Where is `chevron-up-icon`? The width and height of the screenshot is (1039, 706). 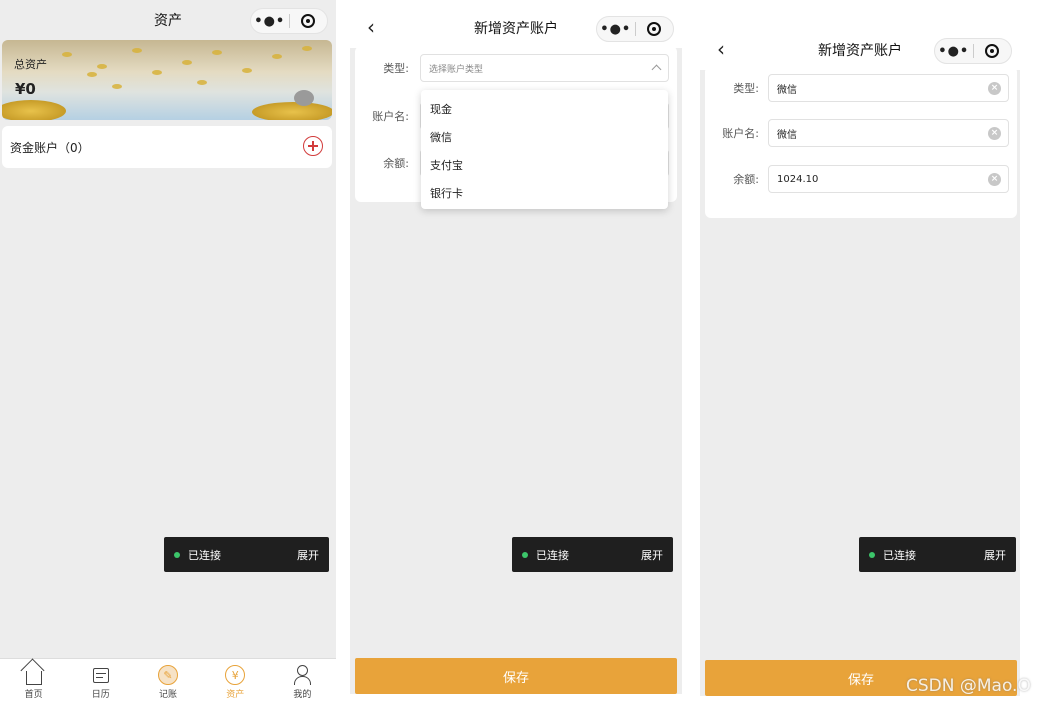 chevron-up-icon is located at coordinates (656, 69).